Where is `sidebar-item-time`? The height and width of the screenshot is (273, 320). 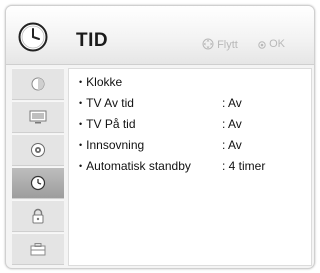
sidebar-item-time is located at coordinates (38, 183).